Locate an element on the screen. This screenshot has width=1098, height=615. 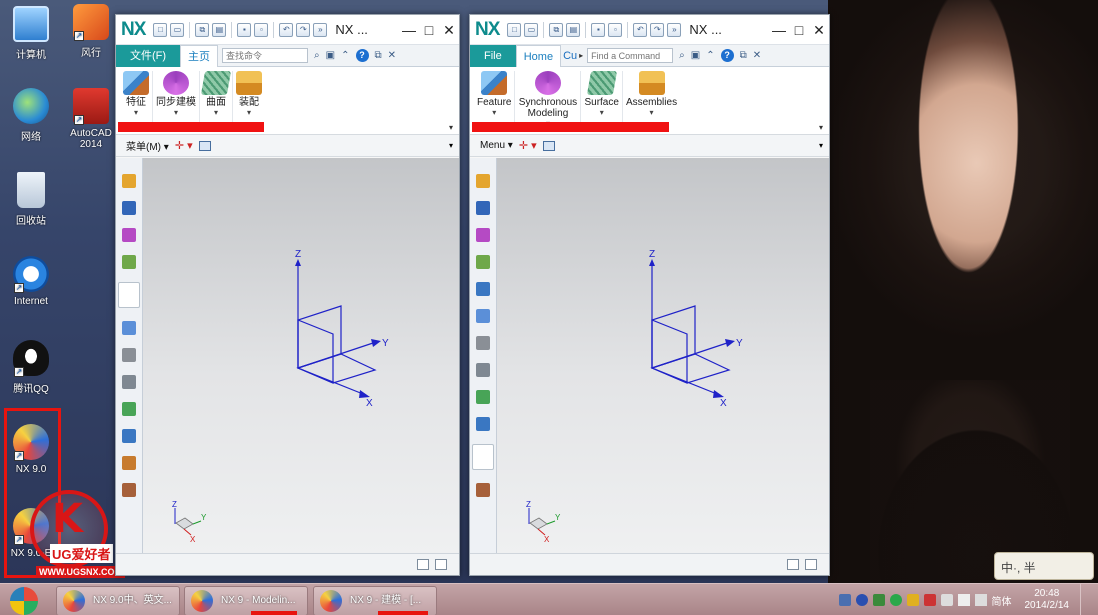
process-studio-icon is located at coordinates (129, 409).